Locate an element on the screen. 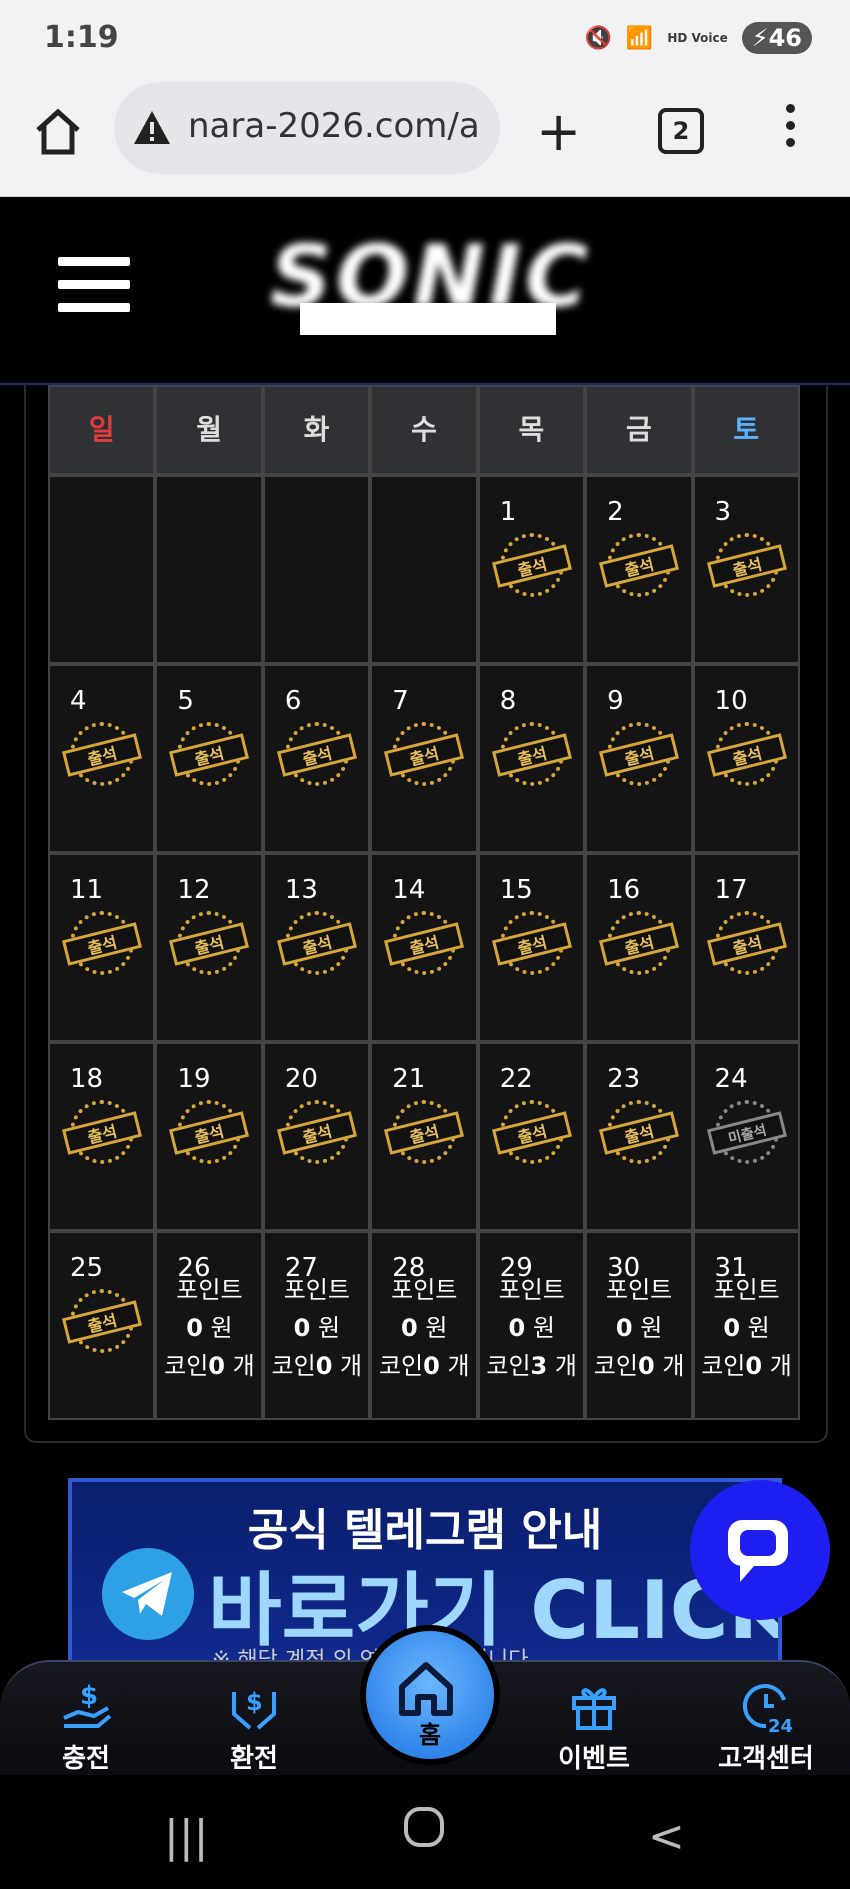  home-icon is located at coordinates (58, 132).